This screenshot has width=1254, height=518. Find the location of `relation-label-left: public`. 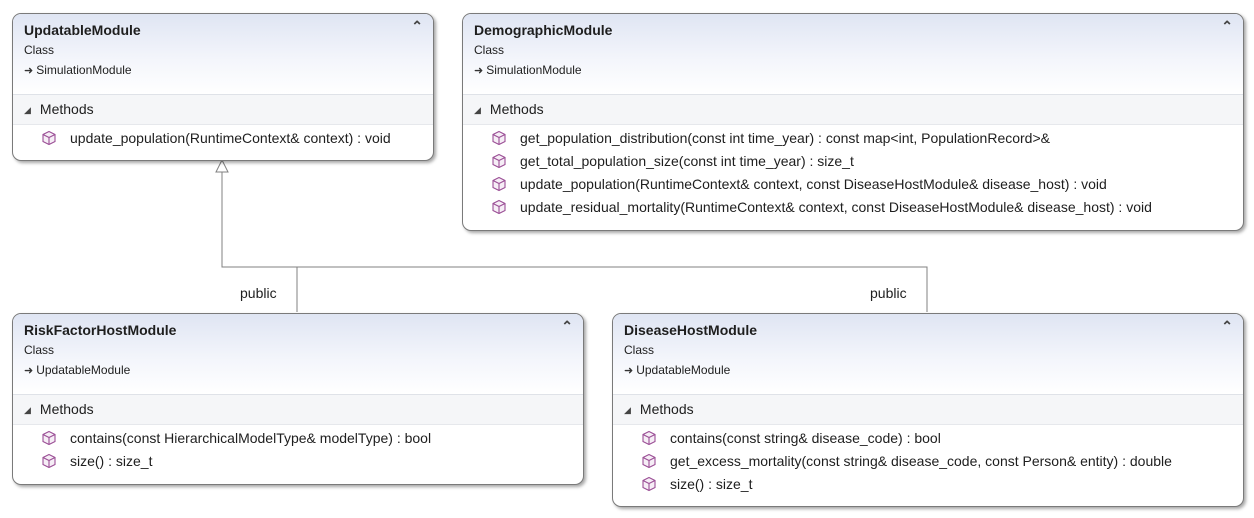

relation-label-left: public is located at coordinates (258, 293).